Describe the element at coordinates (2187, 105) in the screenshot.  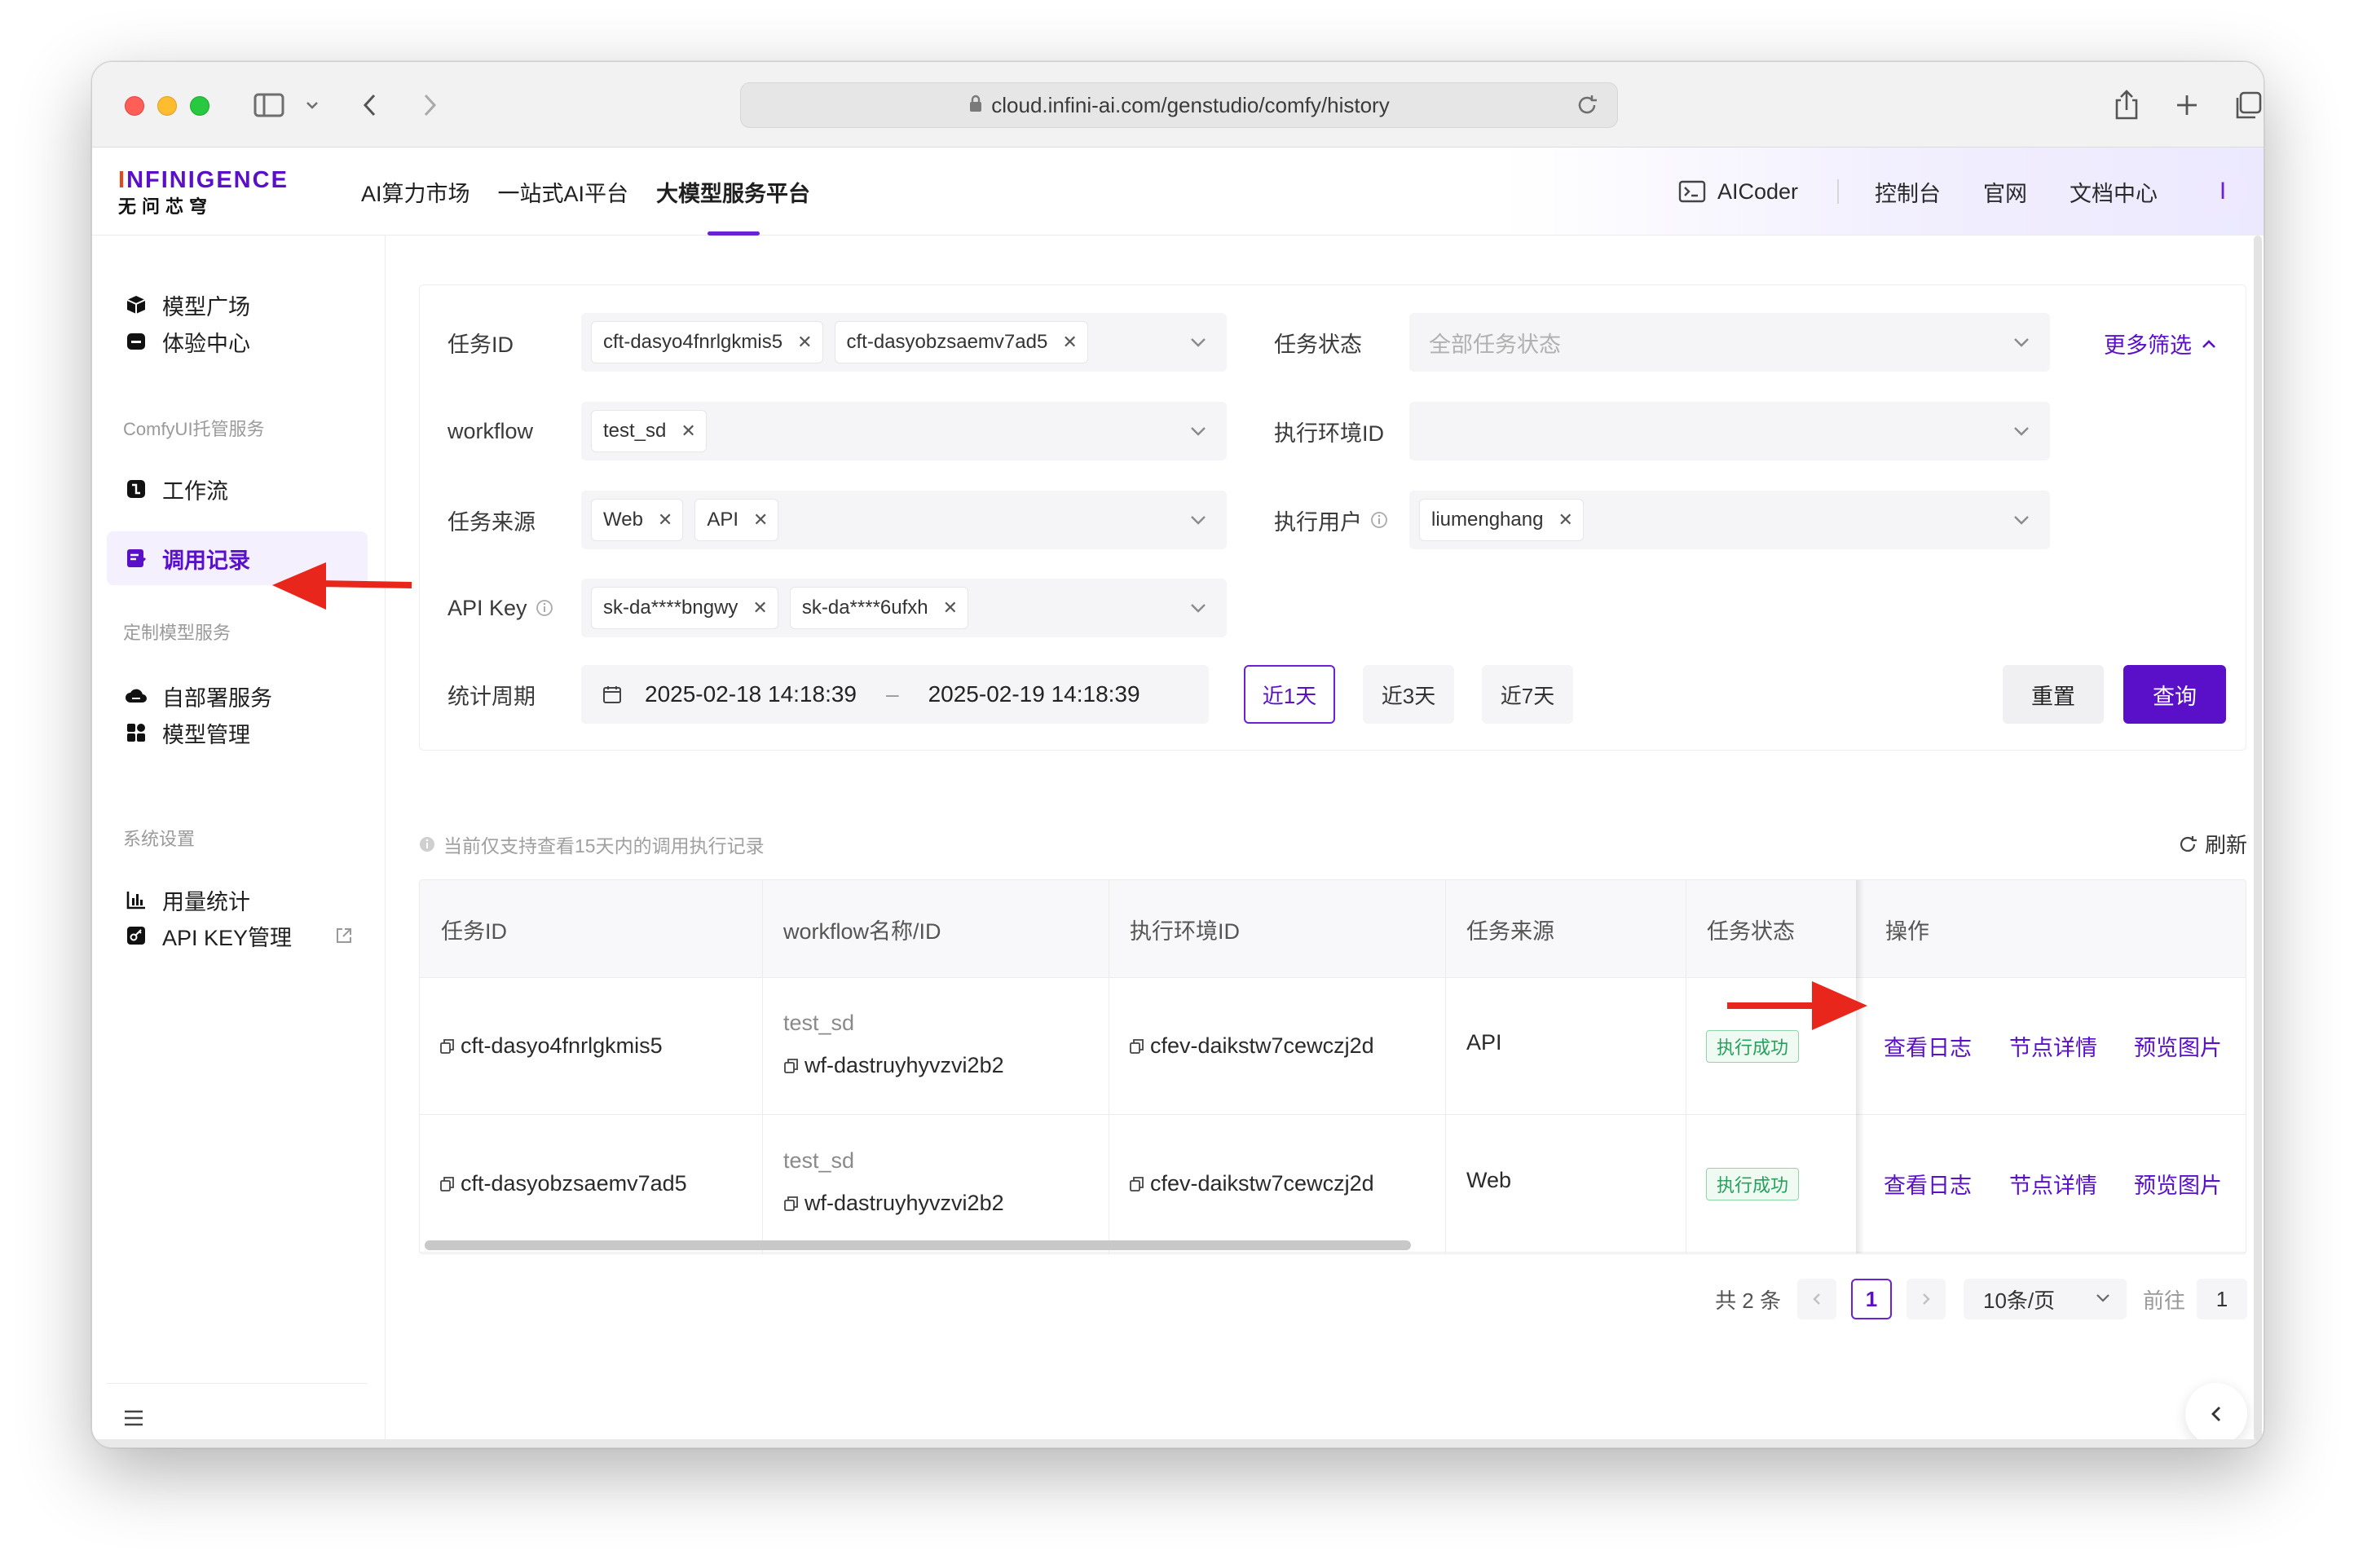
I see `new-tab-icon` at that location.